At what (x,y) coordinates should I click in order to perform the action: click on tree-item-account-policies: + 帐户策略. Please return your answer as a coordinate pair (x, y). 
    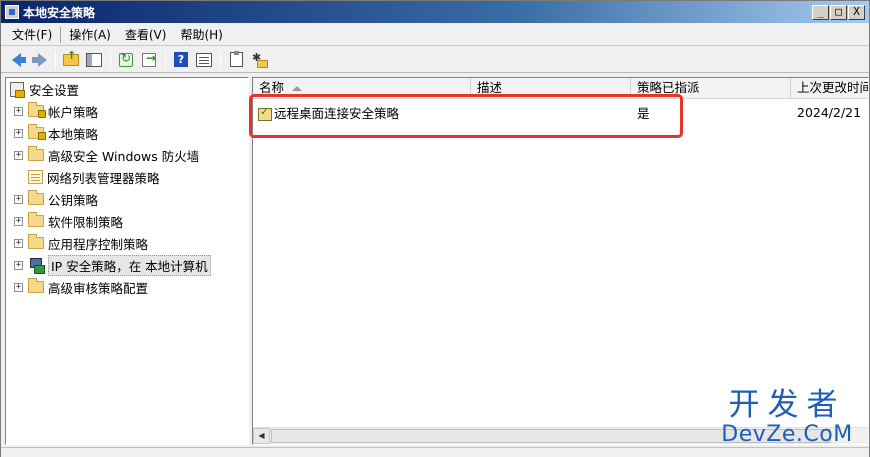
    Looking at the image, I should click on (56, 111).